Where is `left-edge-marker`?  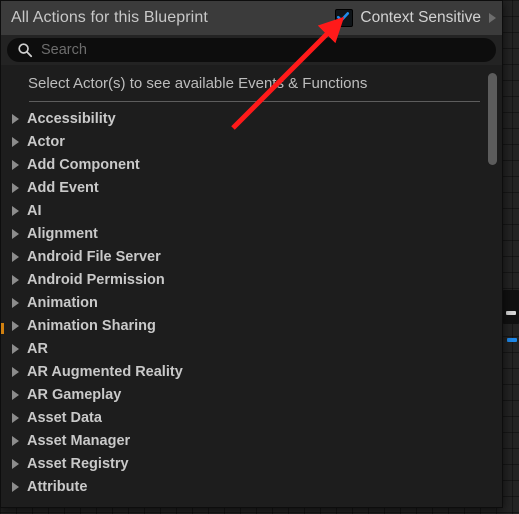
left-edge-marker is located at coordinates (2, 328).